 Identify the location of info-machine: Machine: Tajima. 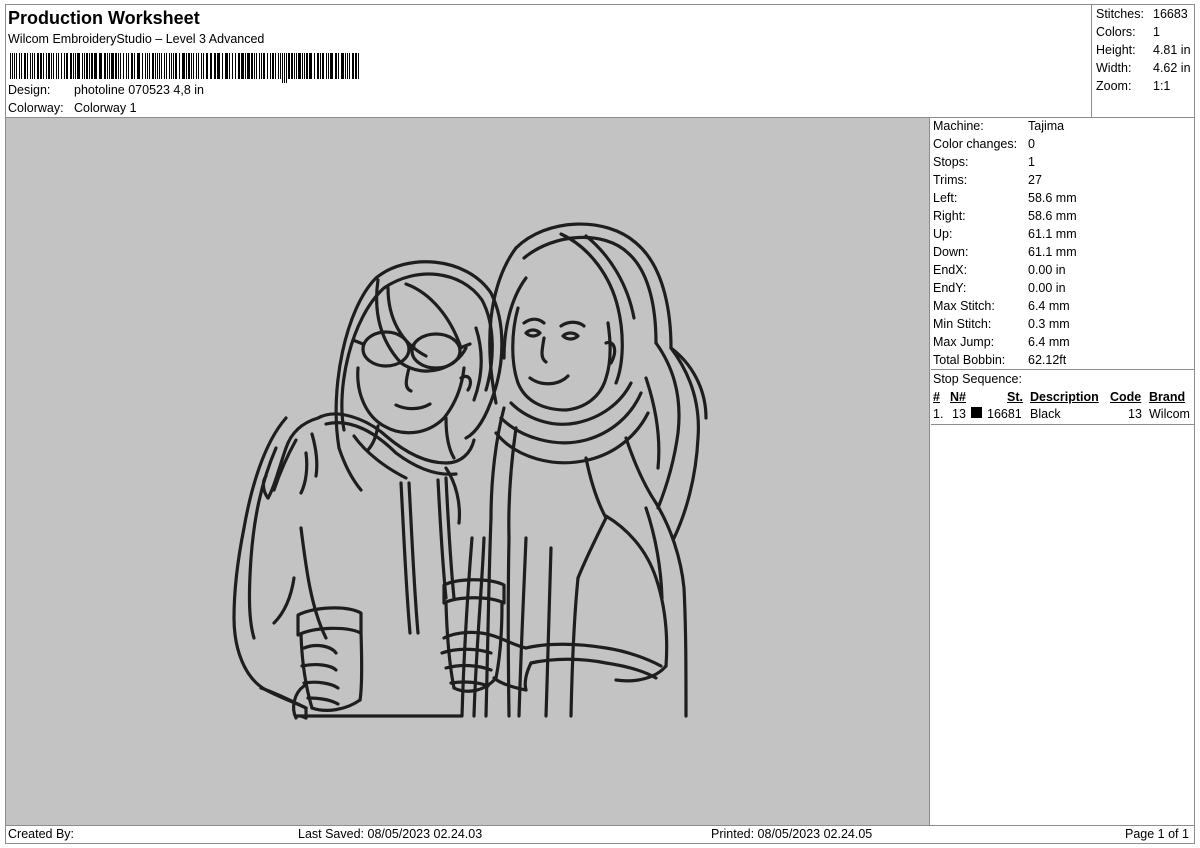
(999, 126).